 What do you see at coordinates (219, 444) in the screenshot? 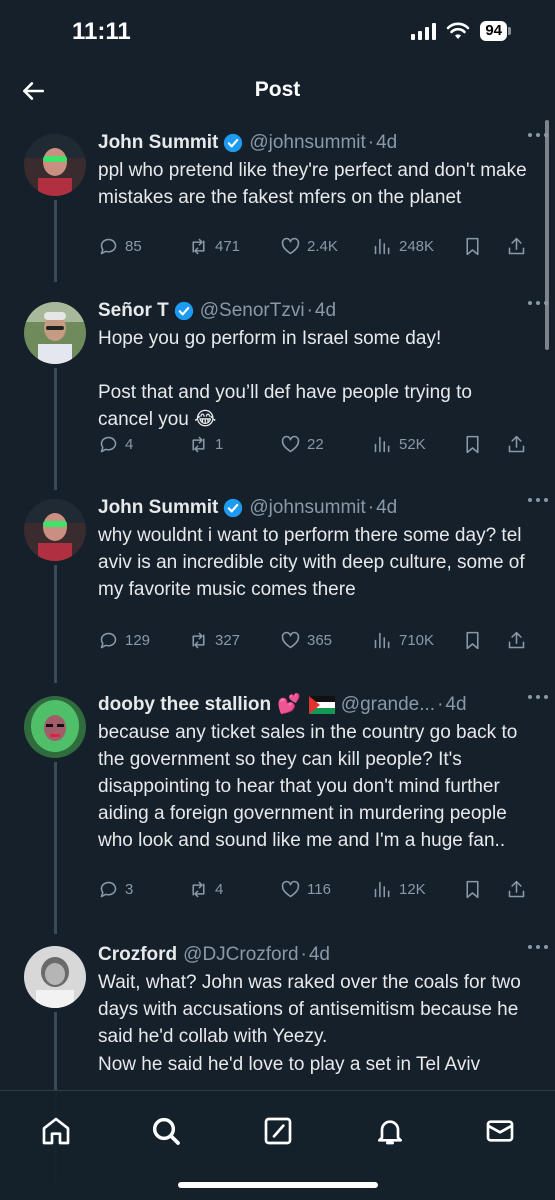
I see `retweet-count: 1` at bounding box center [219, 444].